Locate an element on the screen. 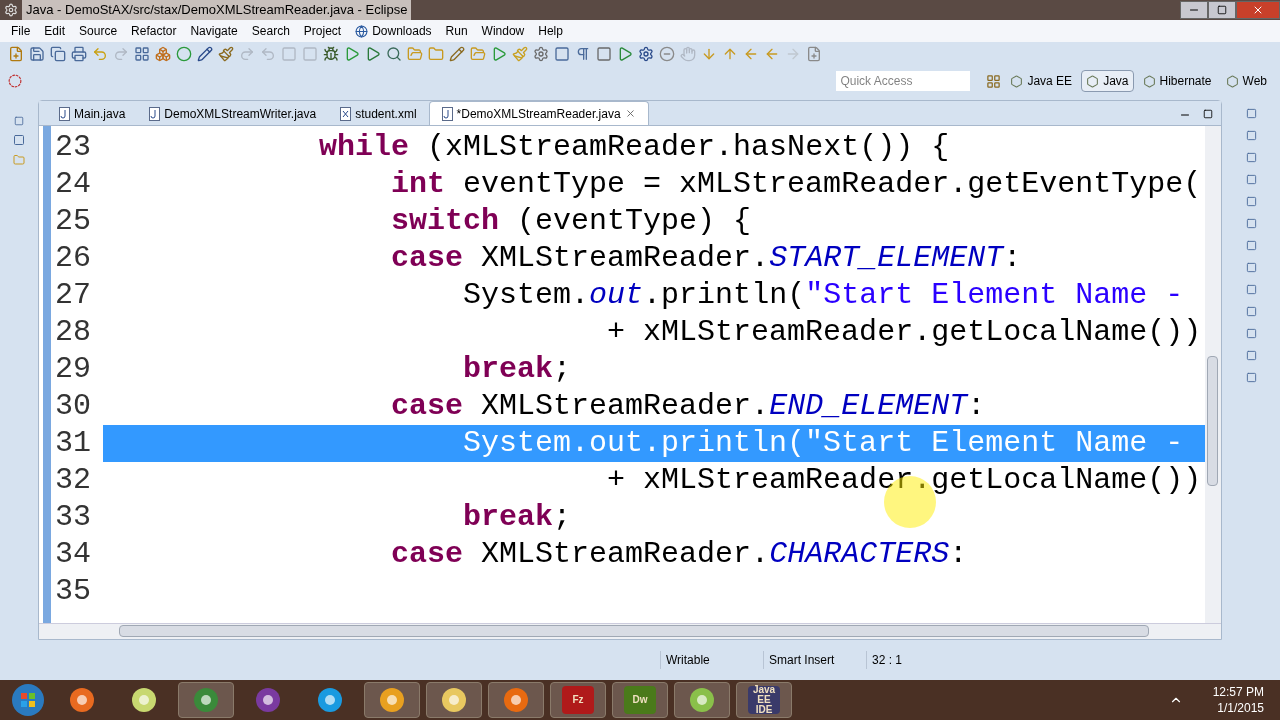 Image resolution: width=1280 pixels, height=720 pixels. pilcrow-icon is located at coordinates (583, 54).